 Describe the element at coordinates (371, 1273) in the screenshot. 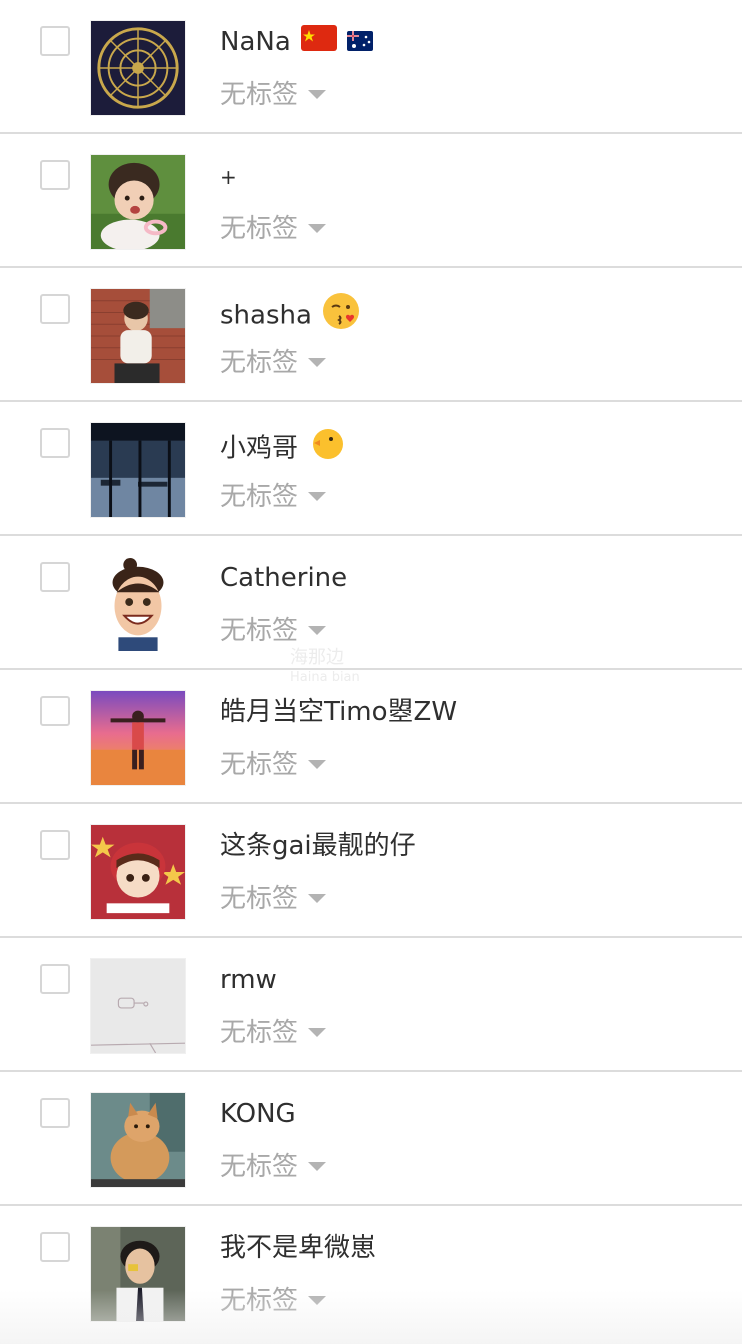

I see `contact-row: 我不是卑微崽 无标签` at that location.